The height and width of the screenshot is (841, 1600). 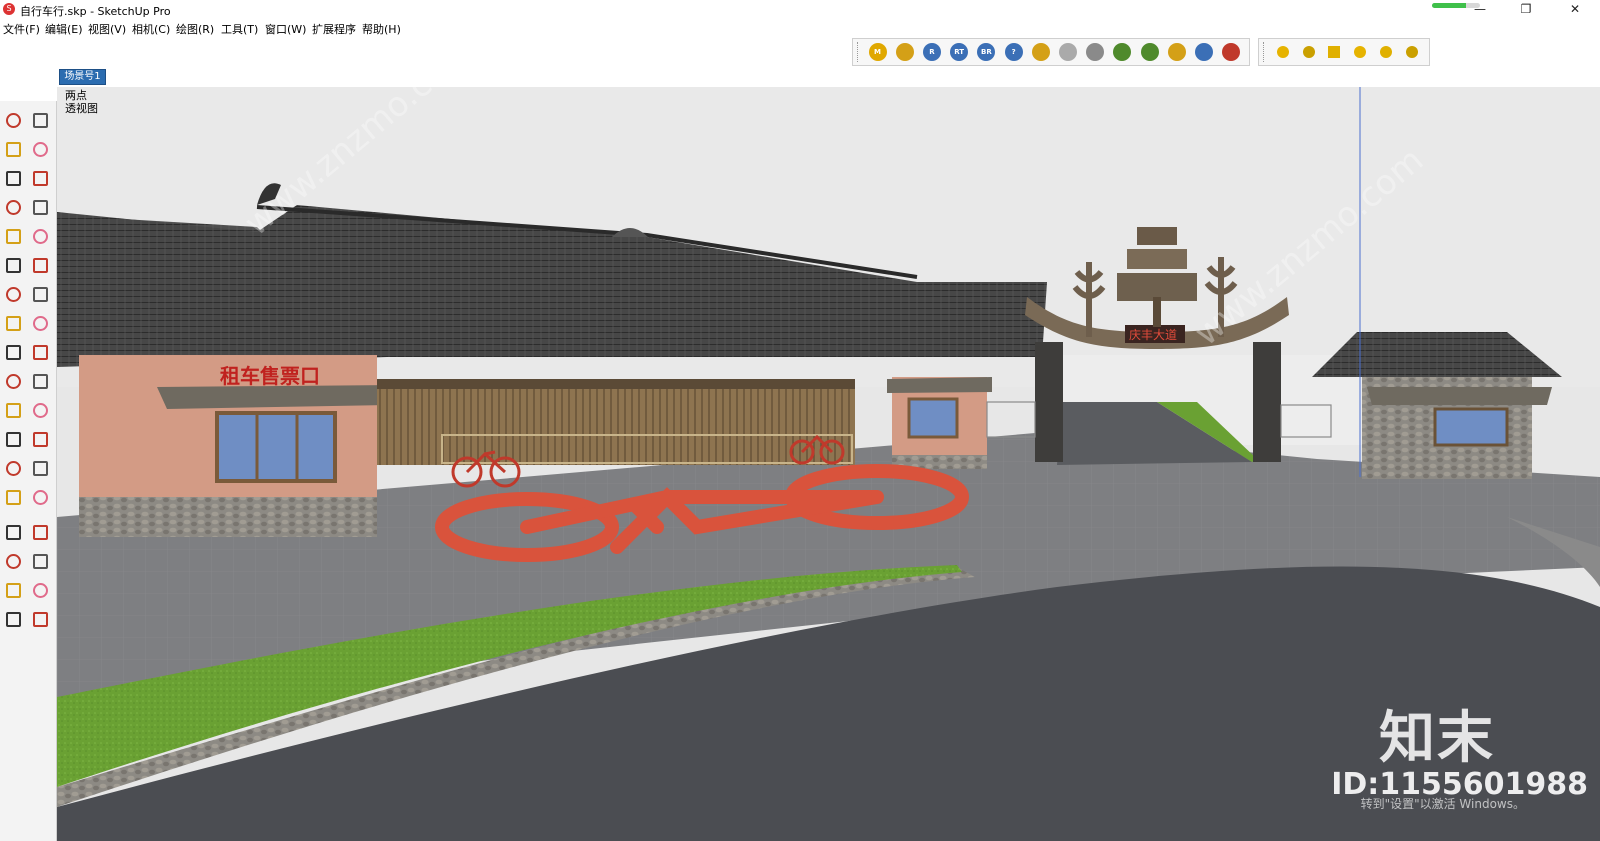 I want to click on dome-button, so click(x=1360, y=52).